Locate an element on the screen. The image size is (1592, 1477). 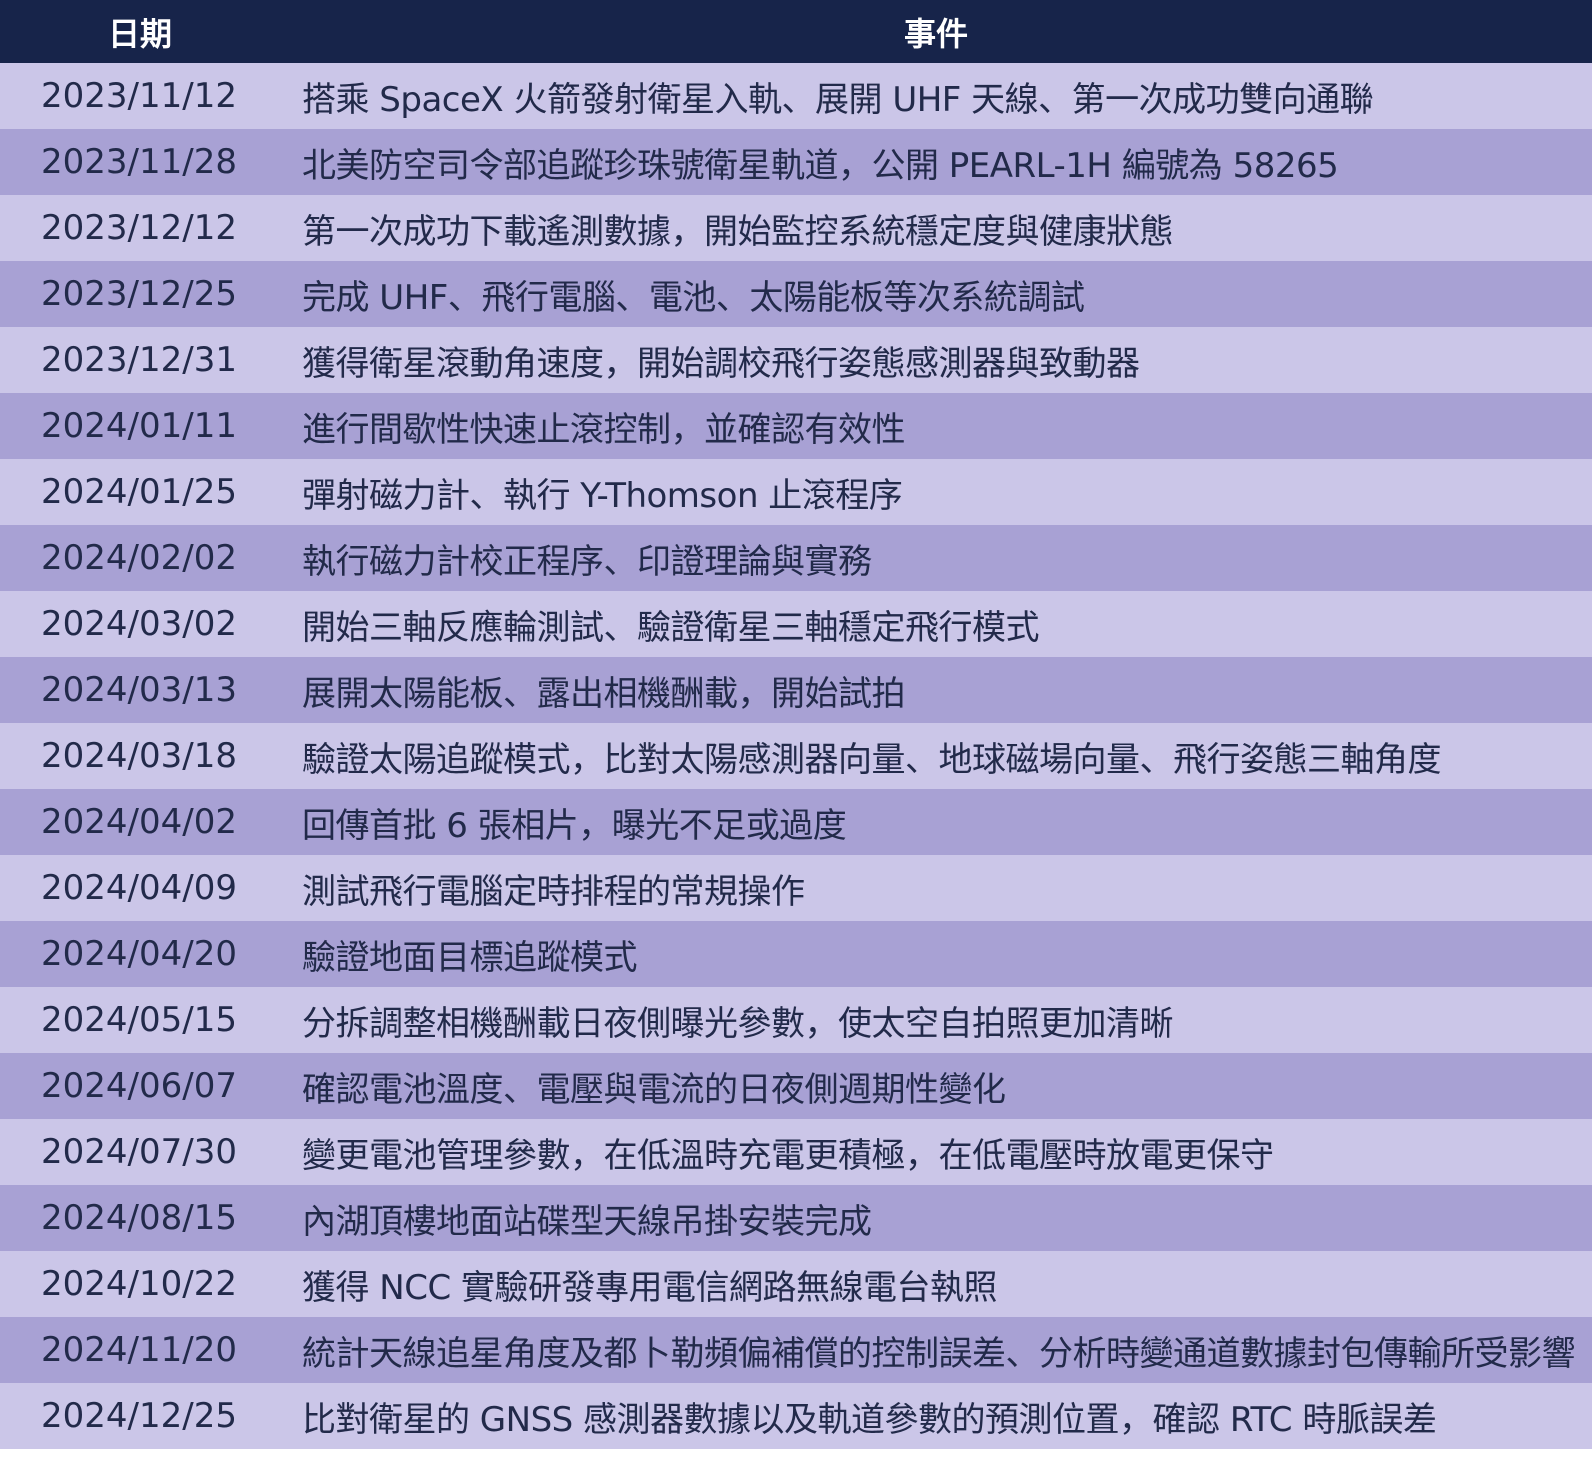
table-row: 2023/12/25 完成 UHF、飛行電腦、電池、太陽能板等次系統調試 is located at coordinates (796, 294).